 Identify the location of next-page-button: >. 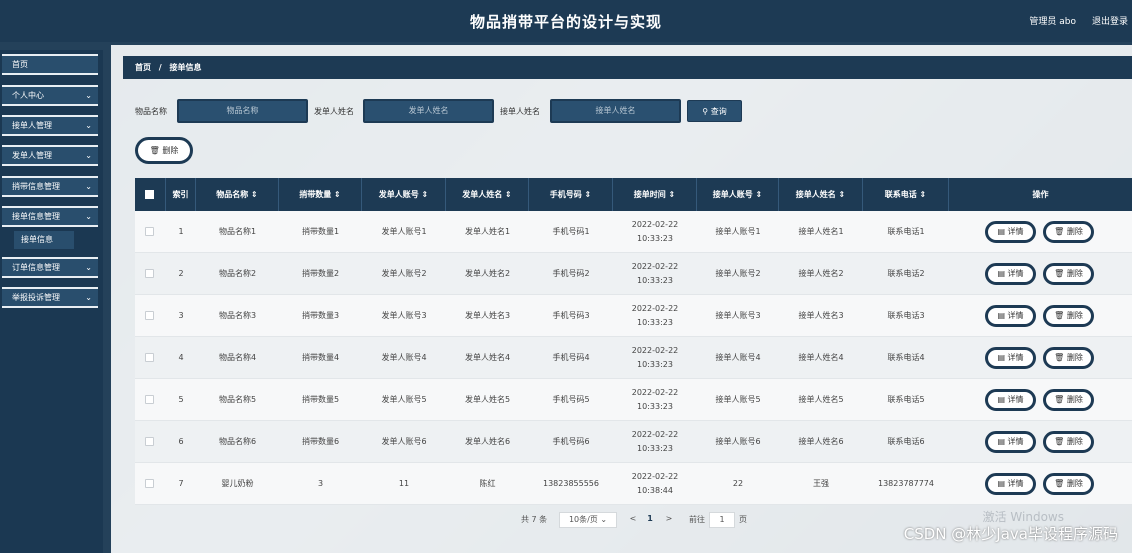
(669, 520).